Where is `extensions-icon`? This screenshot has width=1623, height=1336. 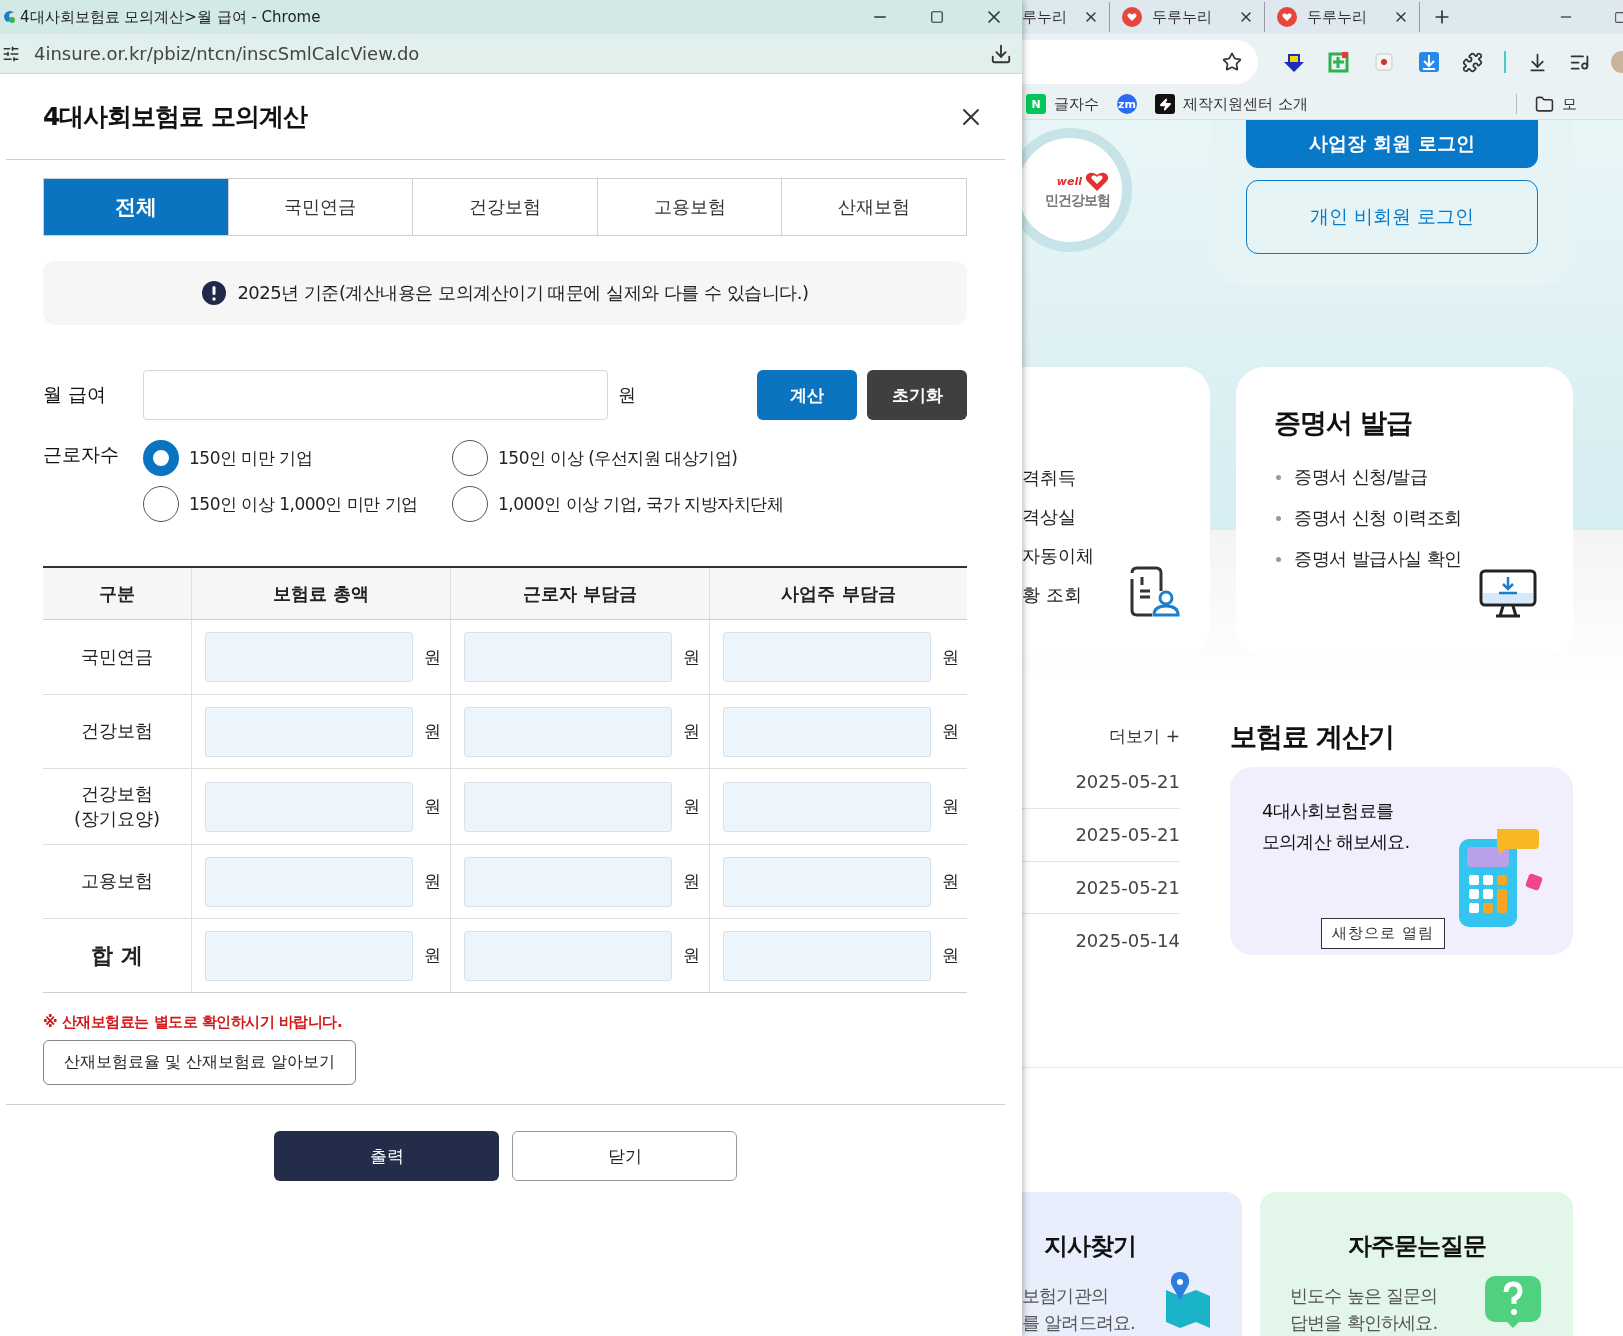 extensions-icon is located at coordinates (1472, 62).